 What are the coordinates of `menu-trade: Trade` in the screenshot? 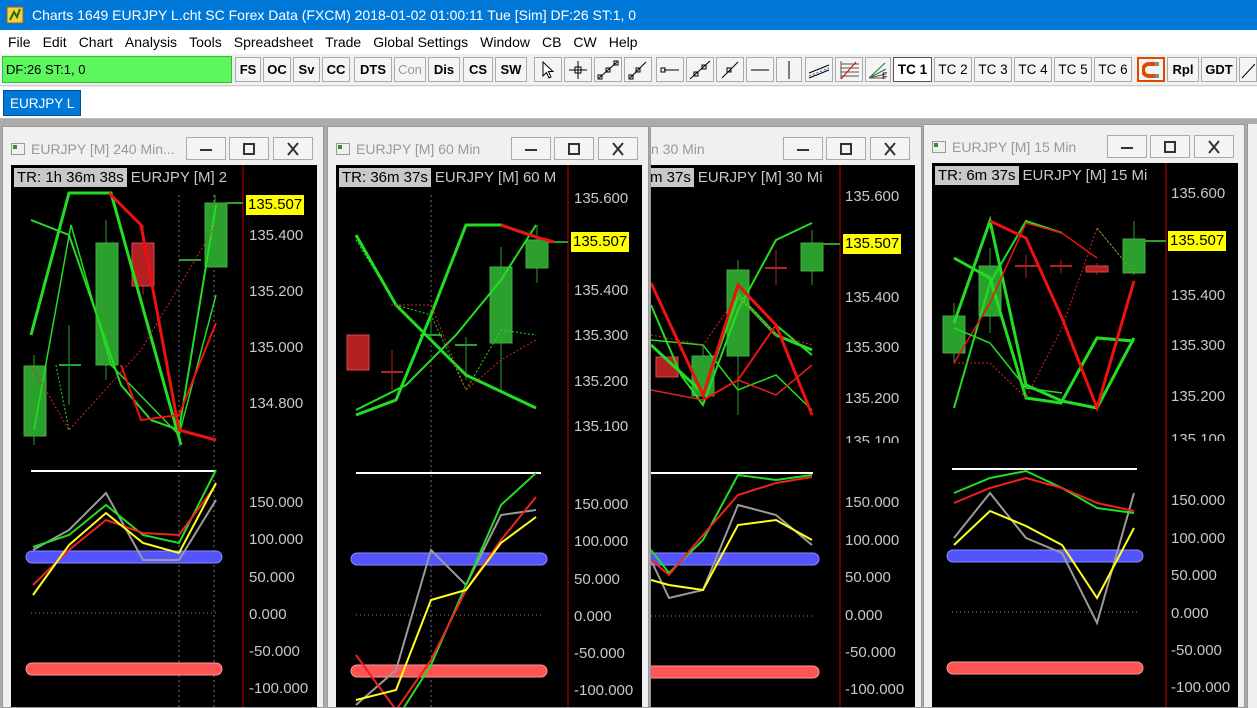 It's located at (343, 42).